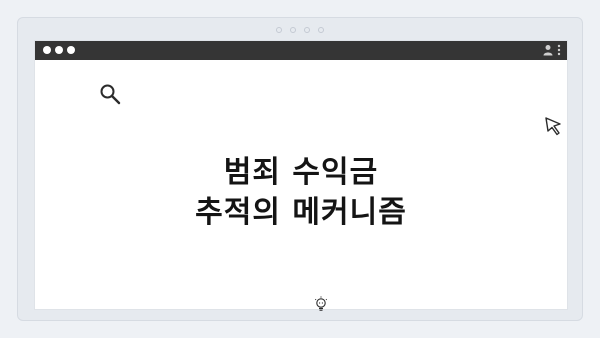 The image size is (600, 338). What do you see at coordinates (301, 172) in the screenshot?
I see `title-line-1: 범죄 수익금` at bounding box center [301, 172].